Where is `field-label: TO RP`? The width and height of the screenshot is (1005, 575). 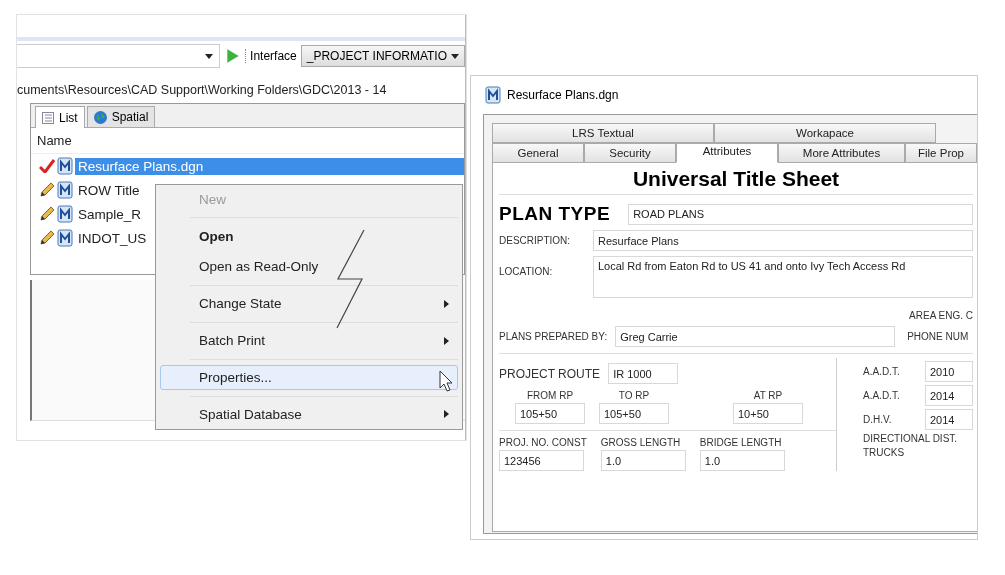 field-label: TO RP is located at coordinates (634, 395).